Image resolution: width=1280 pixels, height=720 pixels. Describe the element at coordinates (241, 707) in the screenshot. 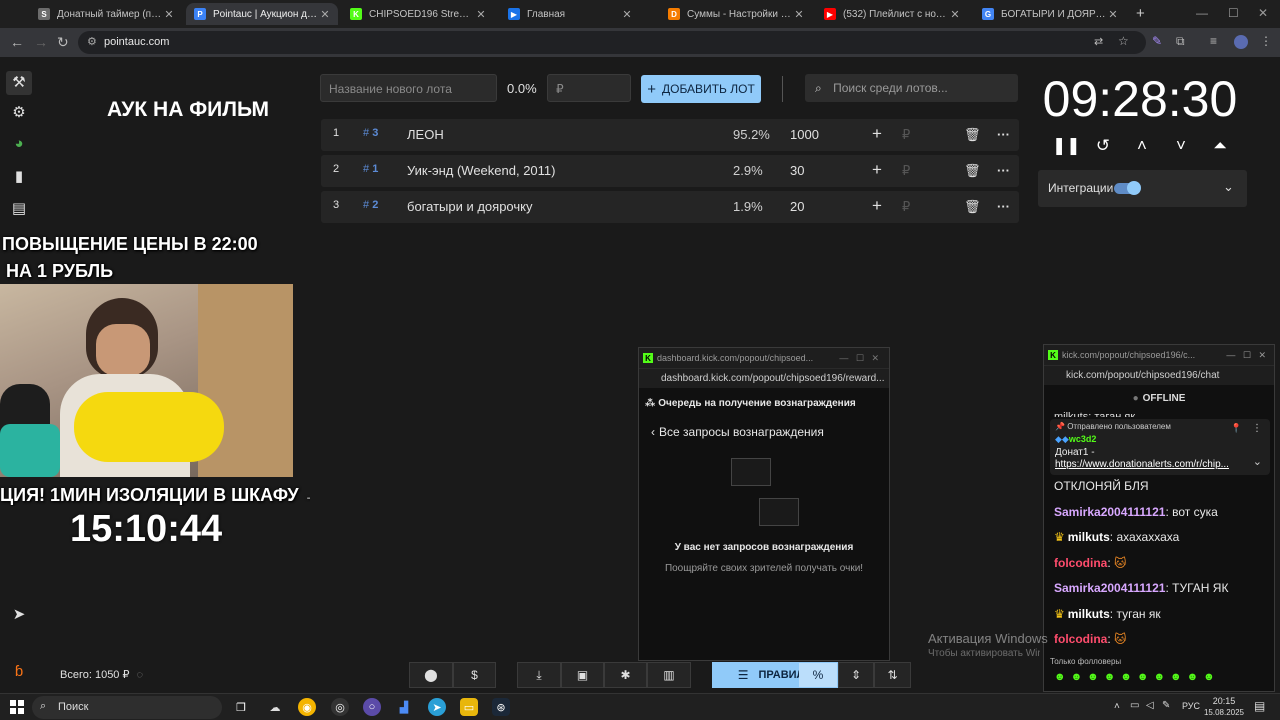

I see `task-view-icon: ❐` at that location.